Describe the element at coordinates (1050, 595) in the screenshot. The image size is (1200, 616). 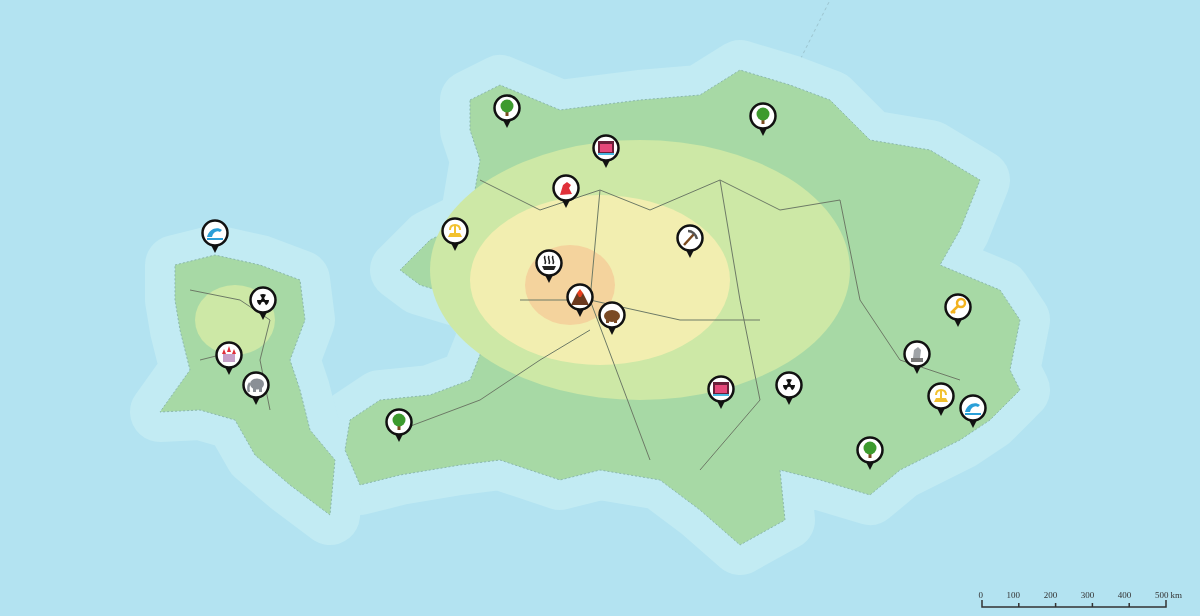
I see `scale-label: 200` at that location.